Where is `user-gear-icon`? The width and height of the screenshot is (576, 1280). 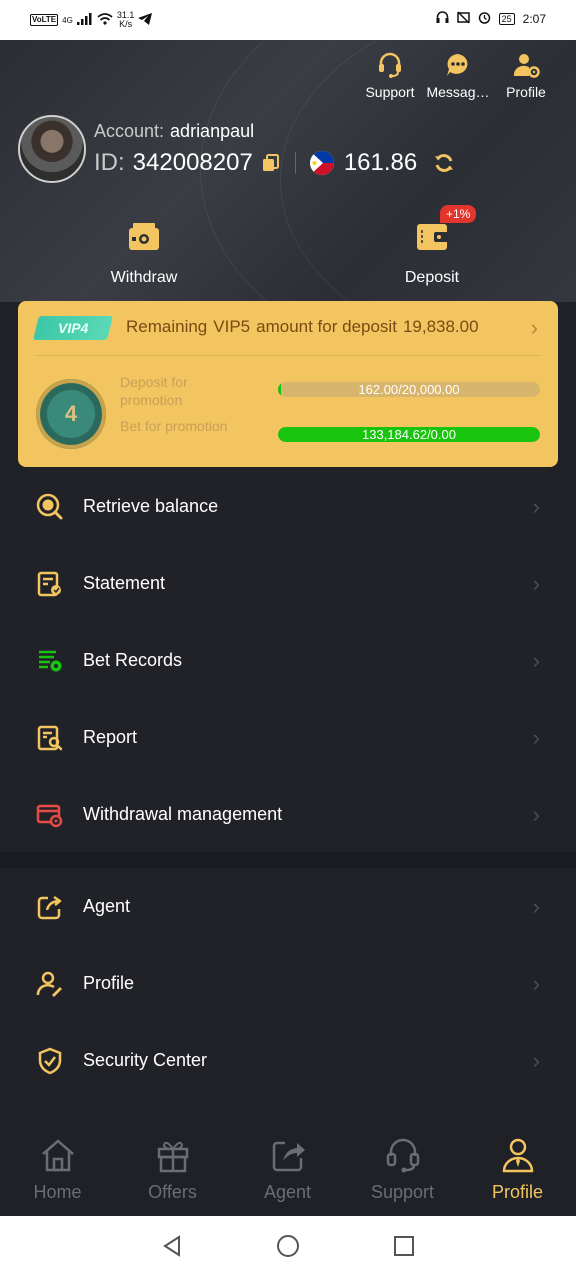
user-gear-icon is located at coordinates (526, 65).